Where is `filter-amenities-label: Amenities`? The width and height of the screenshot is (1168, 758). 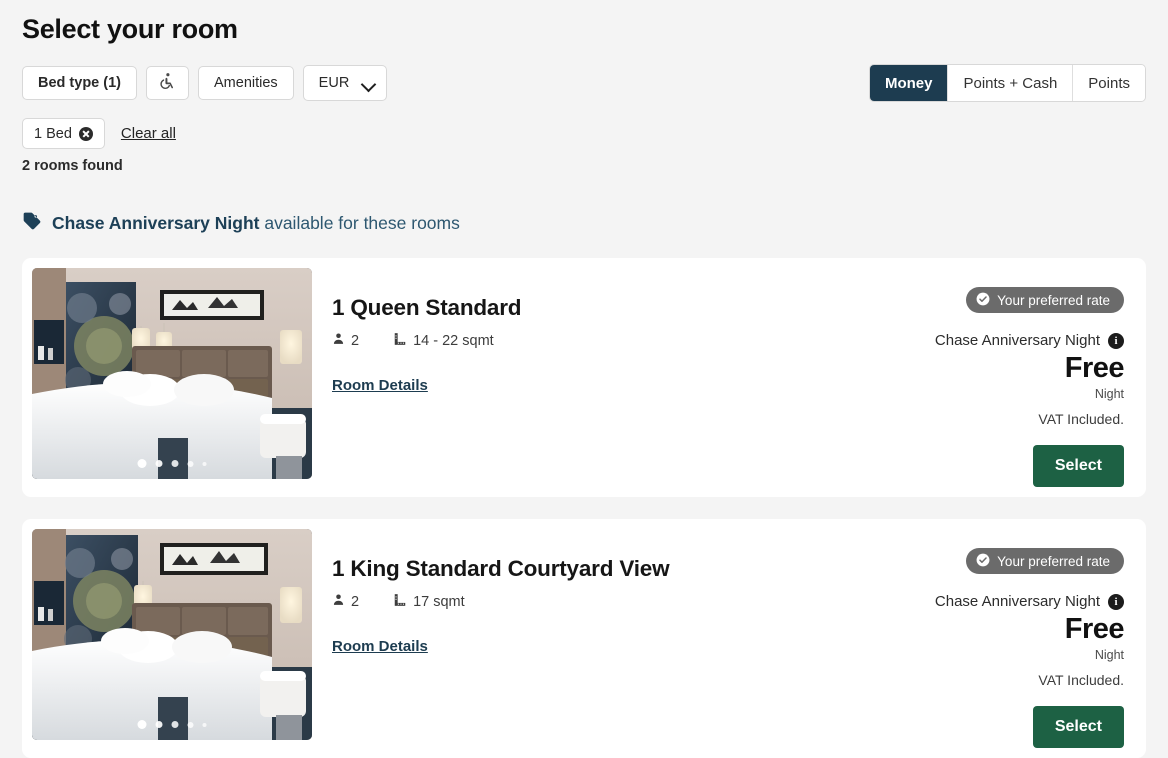
filter-amenities-label: Amenities is located at coordinates (246, 83).